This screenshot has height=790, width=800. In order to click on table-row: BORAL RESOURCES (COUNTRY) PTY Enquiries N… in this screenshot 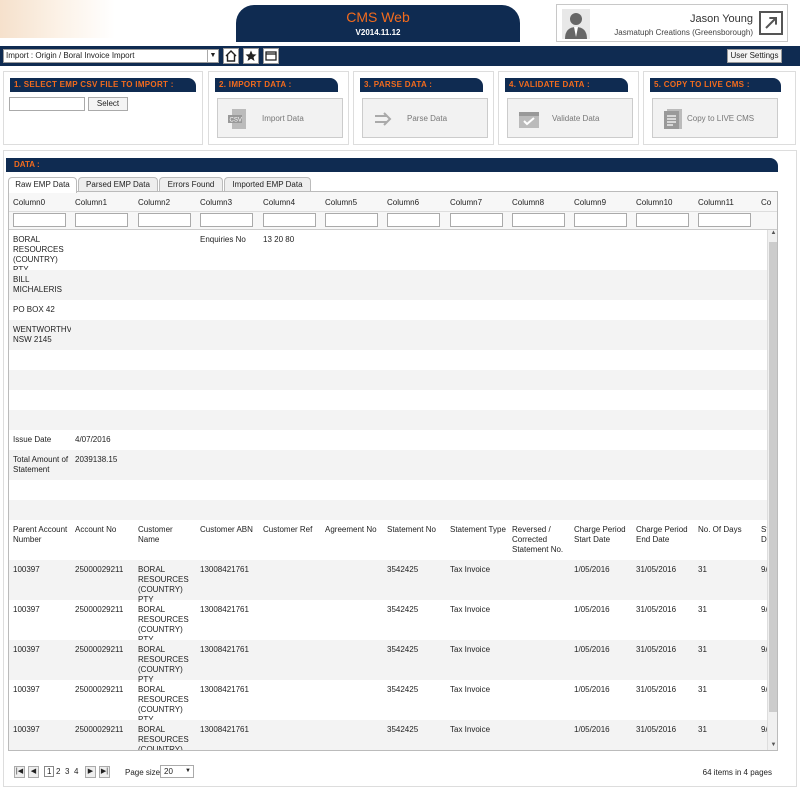, I will do `click(388, 252)`.